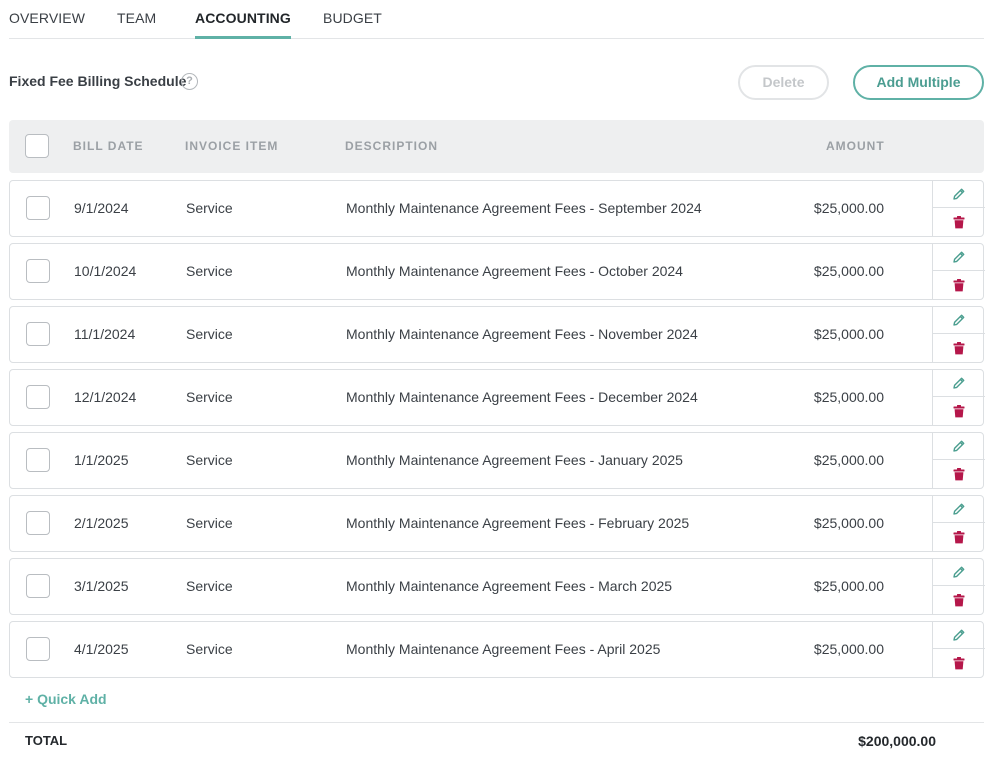  What do you see at coordinates (101, 460) in the screenshot?
I see `bill-date-cell: 1/1/2025` at bounding box center [101, 460].